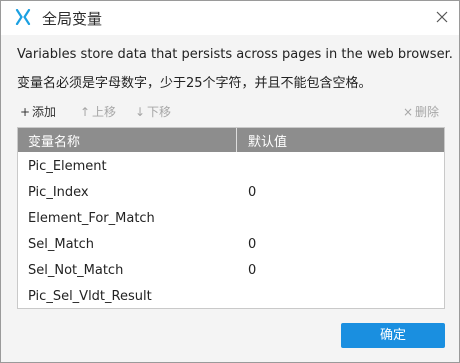 The image size is (460, 363). What do you see at coordinates (140, 112) in the screenshot?
I see `arrow-down-icon: ↓` at bounding box center [140, 112].